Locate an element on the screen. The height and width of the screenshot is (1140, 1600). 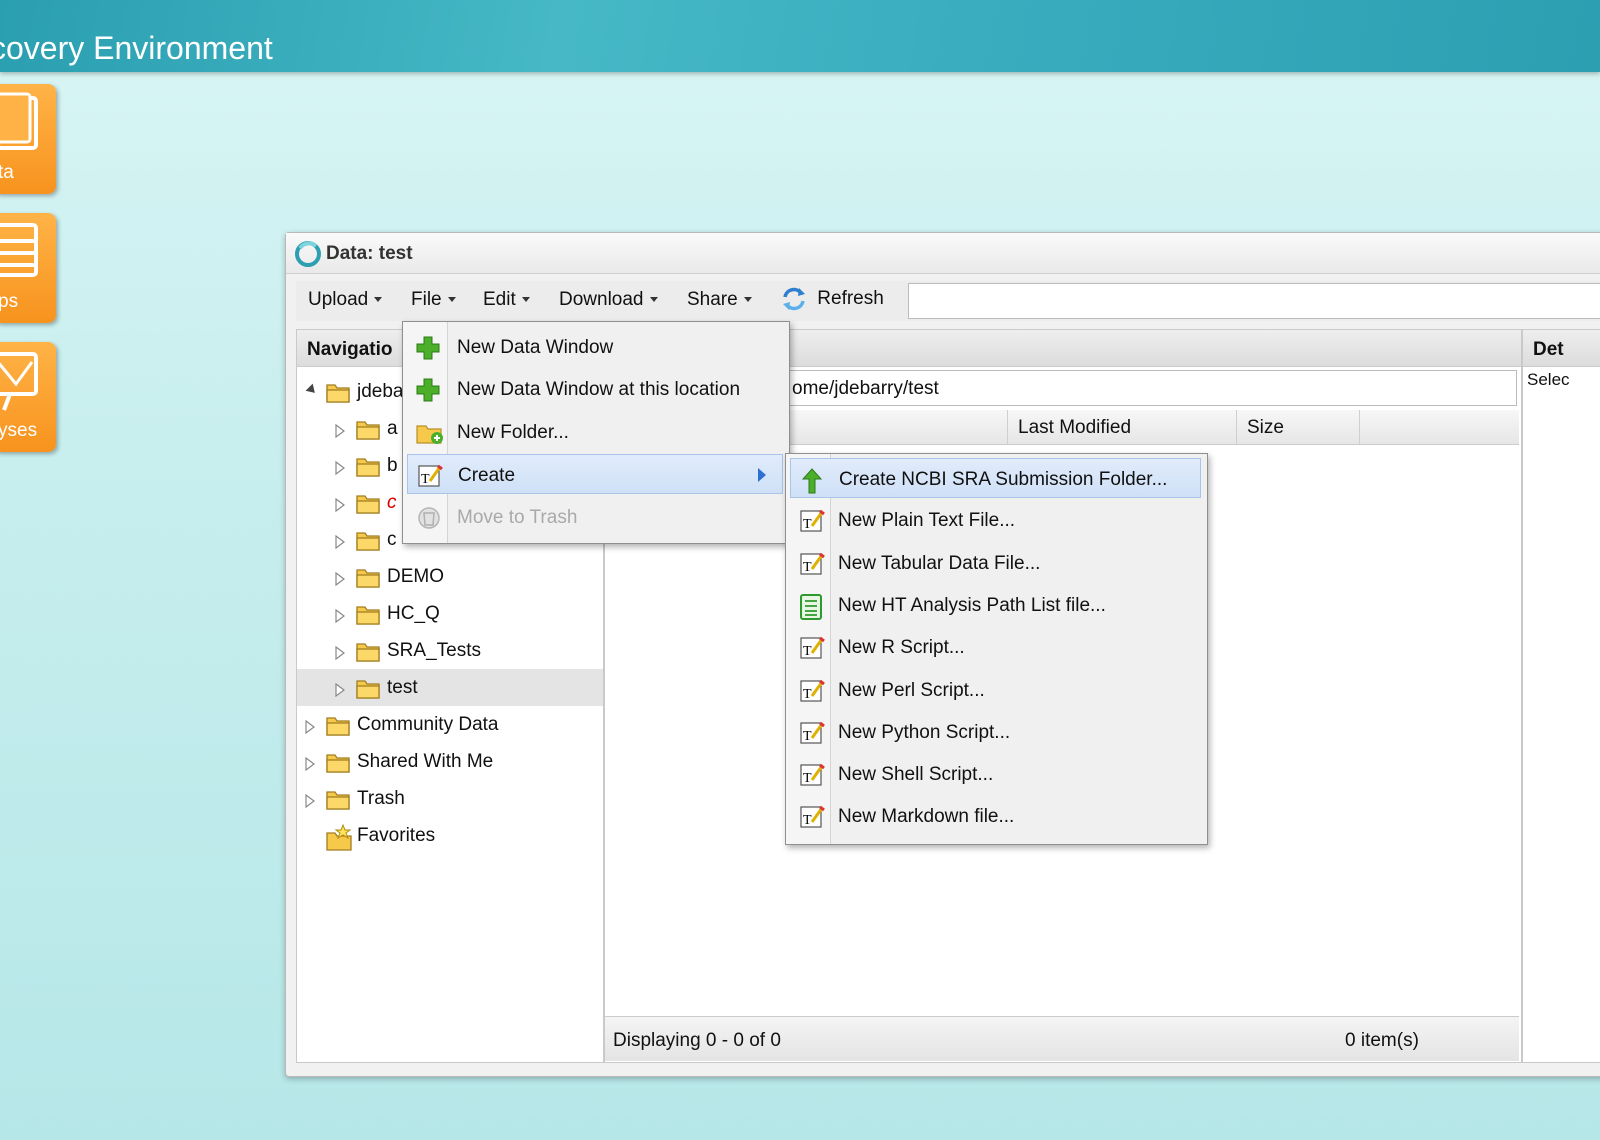
create-file-icon: T is located at coordinates (430, 479).